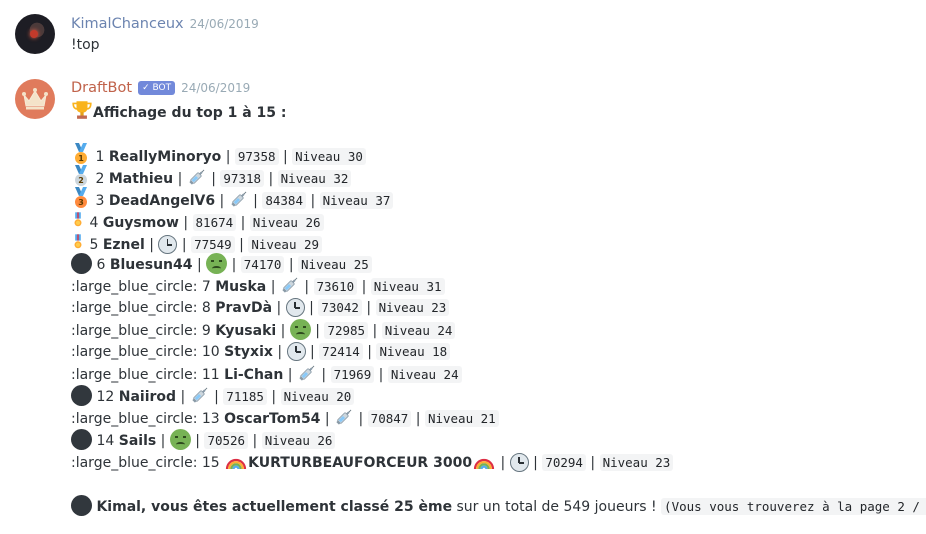 The height and width of the screenshot is (534, 926). I want to click on player-name: Naiirod, so click(147, 397).